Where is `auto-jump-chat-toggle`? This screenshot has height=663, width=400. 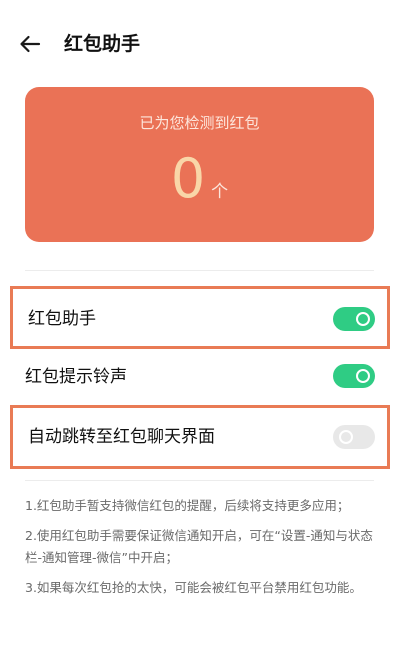
auto-jump-chat-toggle is located at coordinates (354, 437).